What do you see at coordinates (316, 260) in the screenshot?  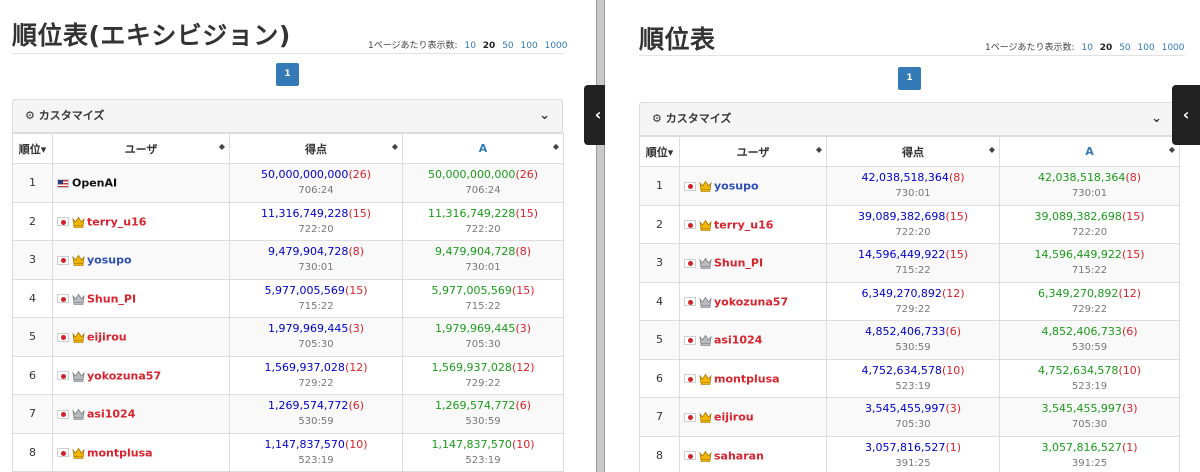 I see `total-score-cell: 9,479,904,728(8) 730:01` at bounding box center [316, 260].